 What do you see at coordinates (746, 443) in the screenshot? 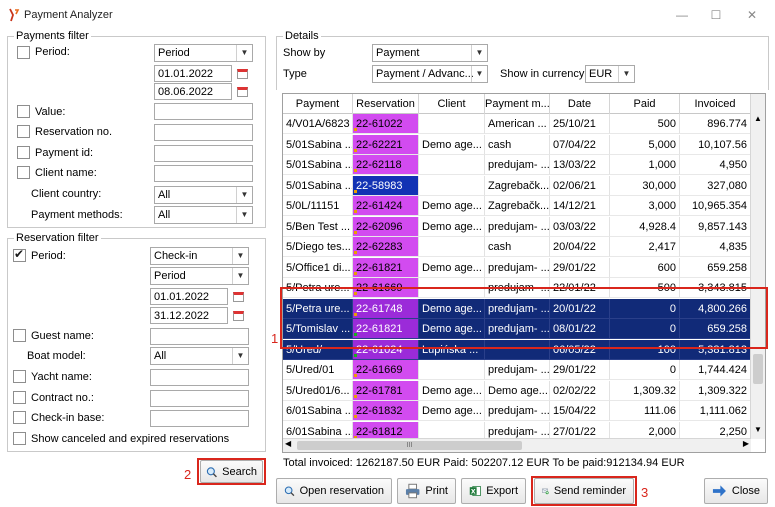
I see `scroll-right-icon: ▶` at bounding box center [746, 443].